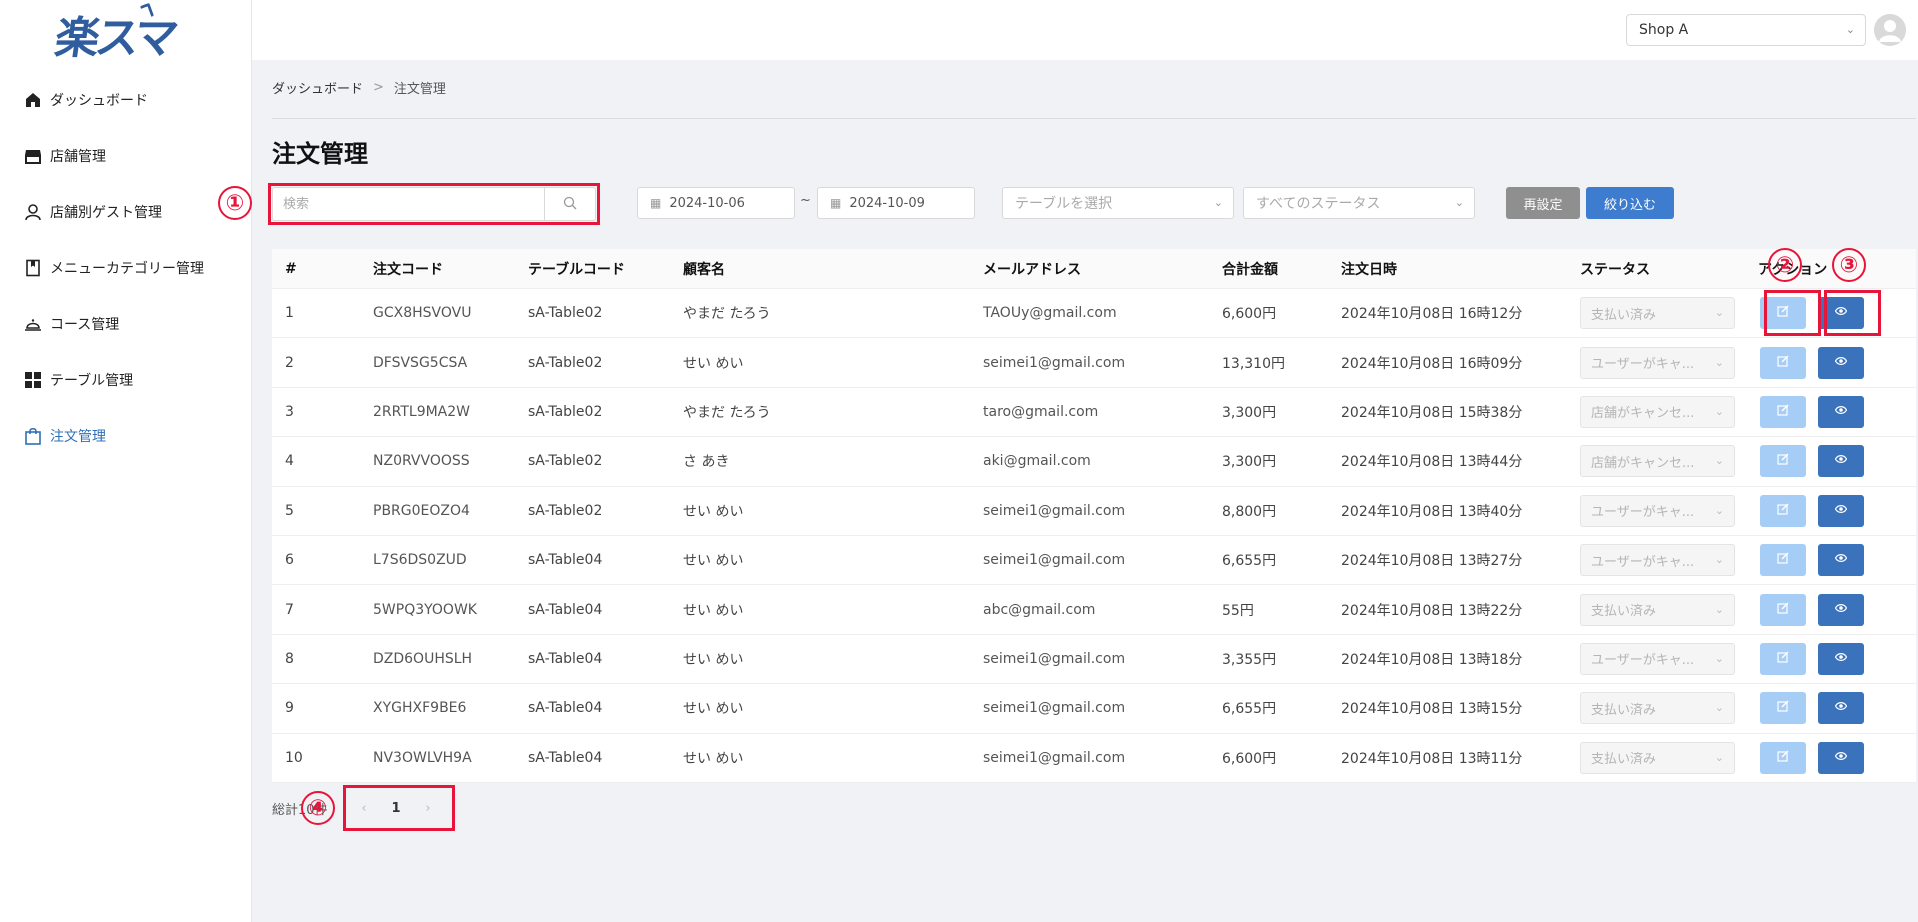  I want to click on email-cell: TAOUy@gmail.com, so click(1050, 313).